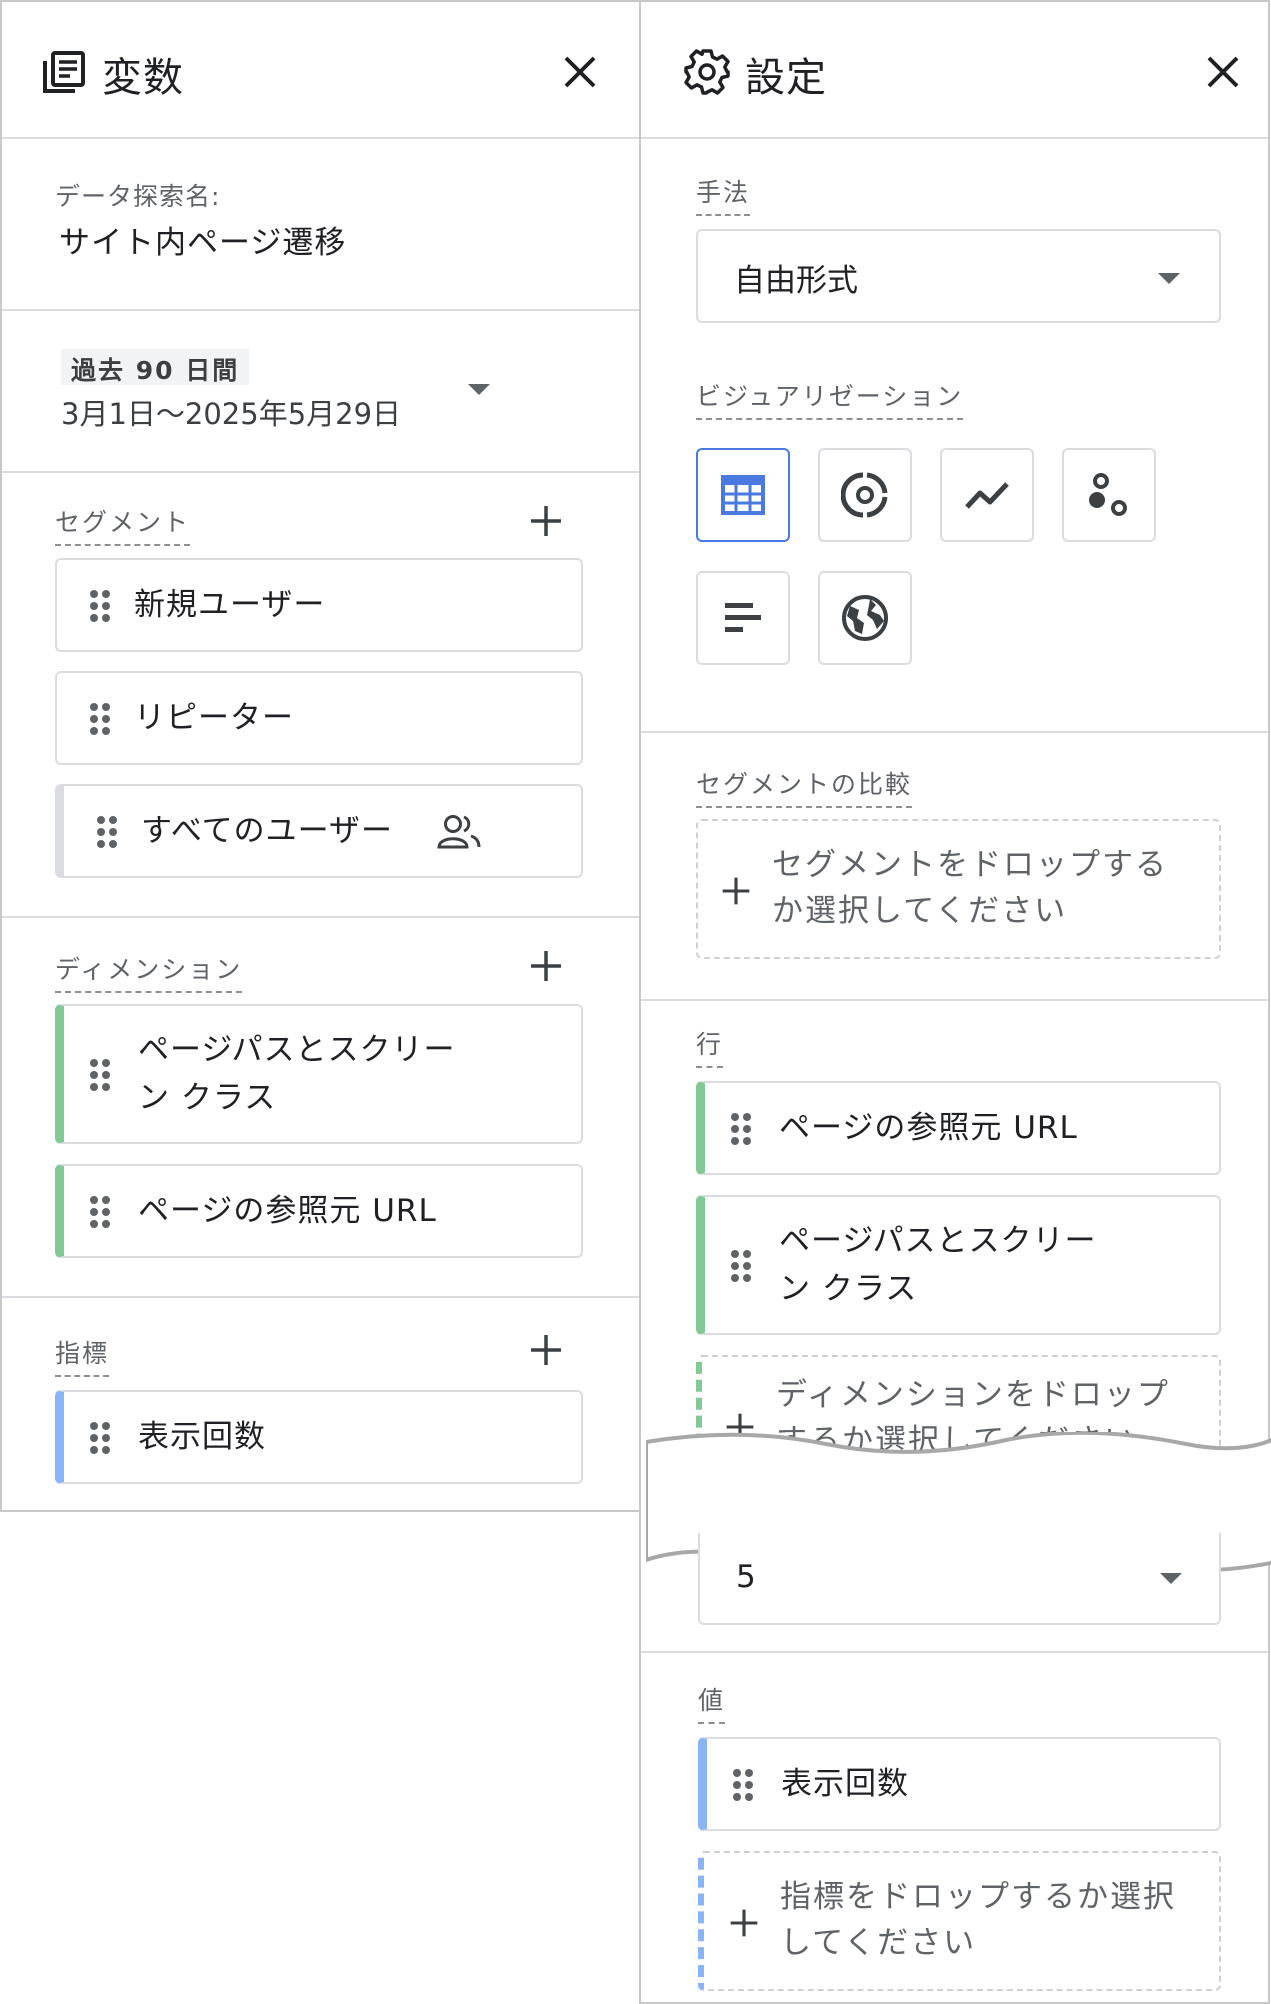 The width and height of the screenshot is (1271, 2004). I want to click on document-list-icon, so click(64, 72).